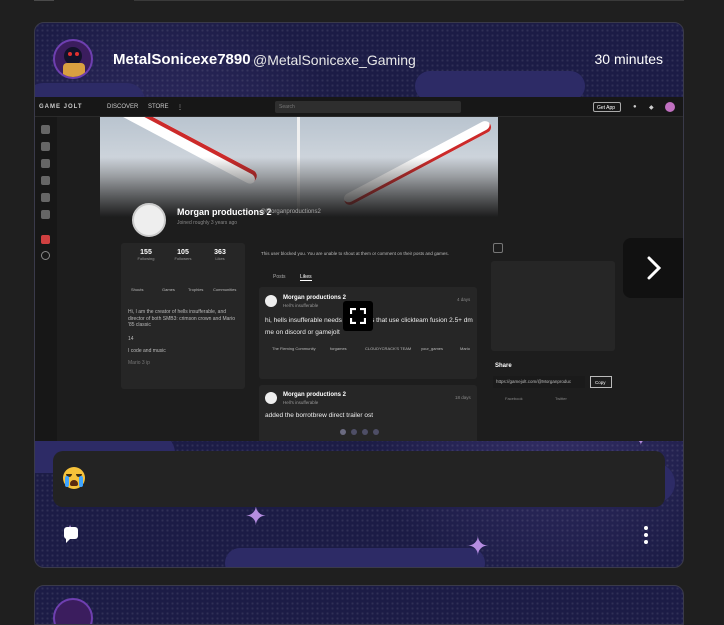 This screenshot has width=724, height=625. I want to click on gj-search: Search, so click(368, 107).